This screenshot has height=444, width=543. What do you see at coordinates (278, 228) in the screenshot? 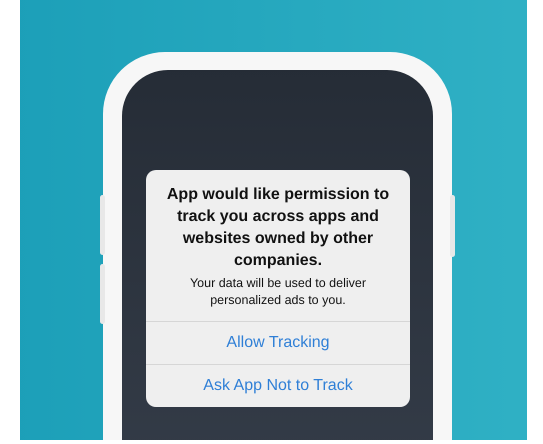
I see `dialog-title: App would like permission to track you across apps and websites owned by other companies.` at bounding box center [278, 228].